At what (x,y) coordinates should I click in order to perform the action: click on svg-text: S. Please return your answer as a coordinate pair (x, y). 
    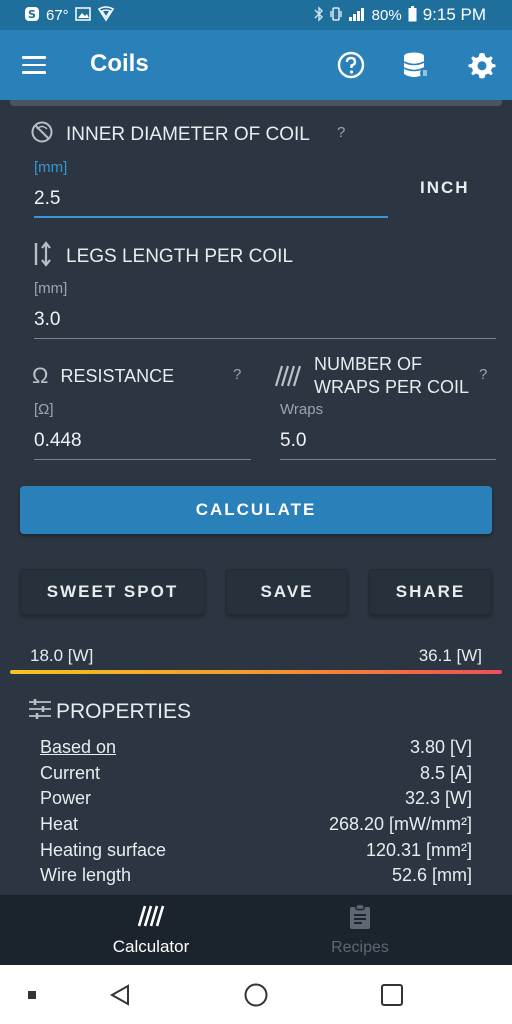
    Looking at the image, I should click on (32, 14).